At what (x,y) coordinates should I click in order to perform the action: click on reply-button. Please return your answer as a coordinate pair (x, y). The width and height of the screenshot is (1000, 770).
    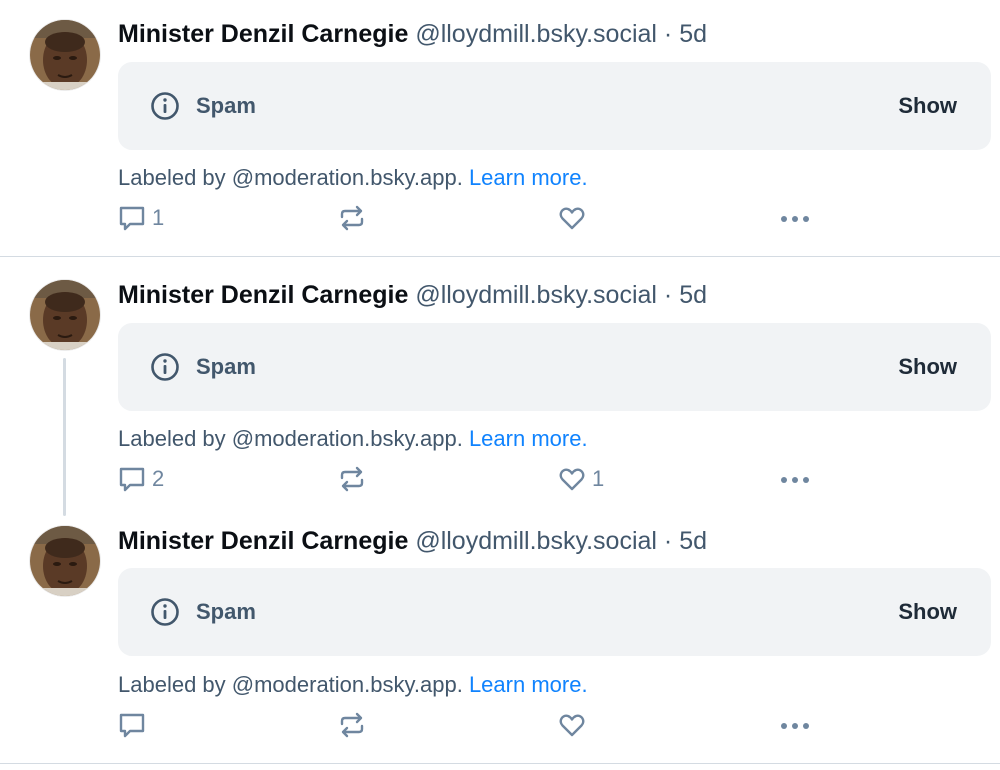
    Looking at the image, I should click on (135, 725).